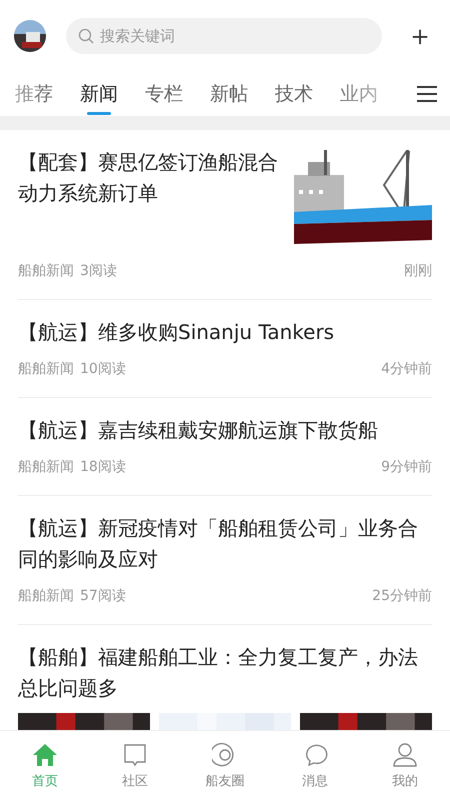 This screenshot has height=800, width=450. Describe the element at coordinates (406, 467) in the screenshot. I see `article-time: 9分钟前` at that location.